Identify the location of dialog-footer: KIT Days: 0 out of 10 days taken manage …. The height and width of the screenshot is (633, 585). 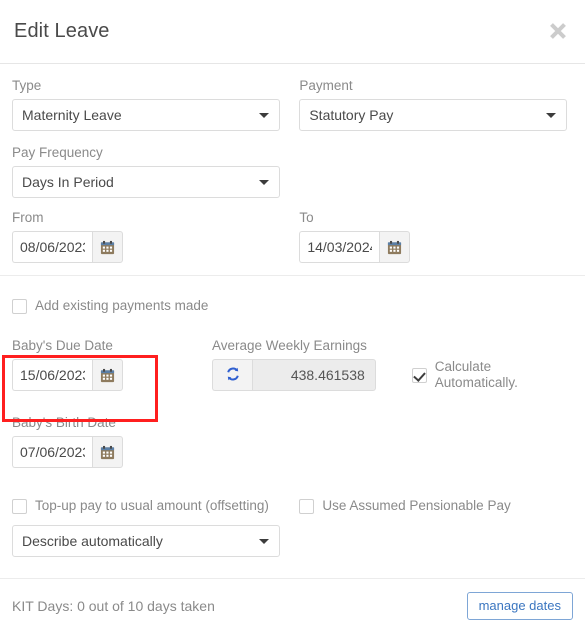
(292, 605).